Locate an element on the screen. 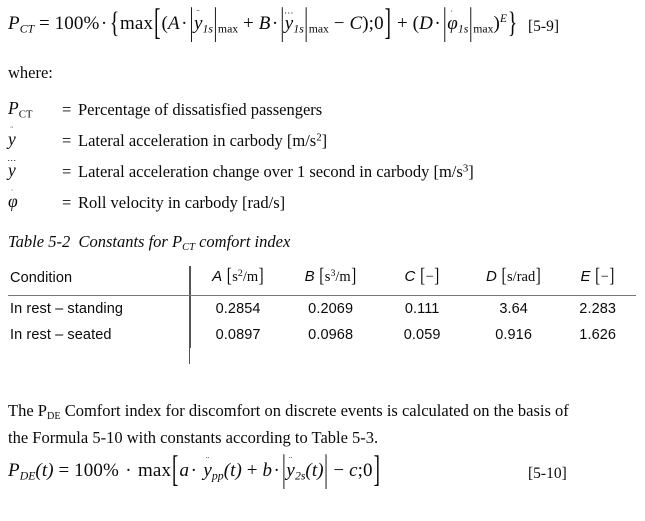 This screenshot has height=521, width=645. eq59-lhs-subscript: CT is located at coordinates (27, 29).